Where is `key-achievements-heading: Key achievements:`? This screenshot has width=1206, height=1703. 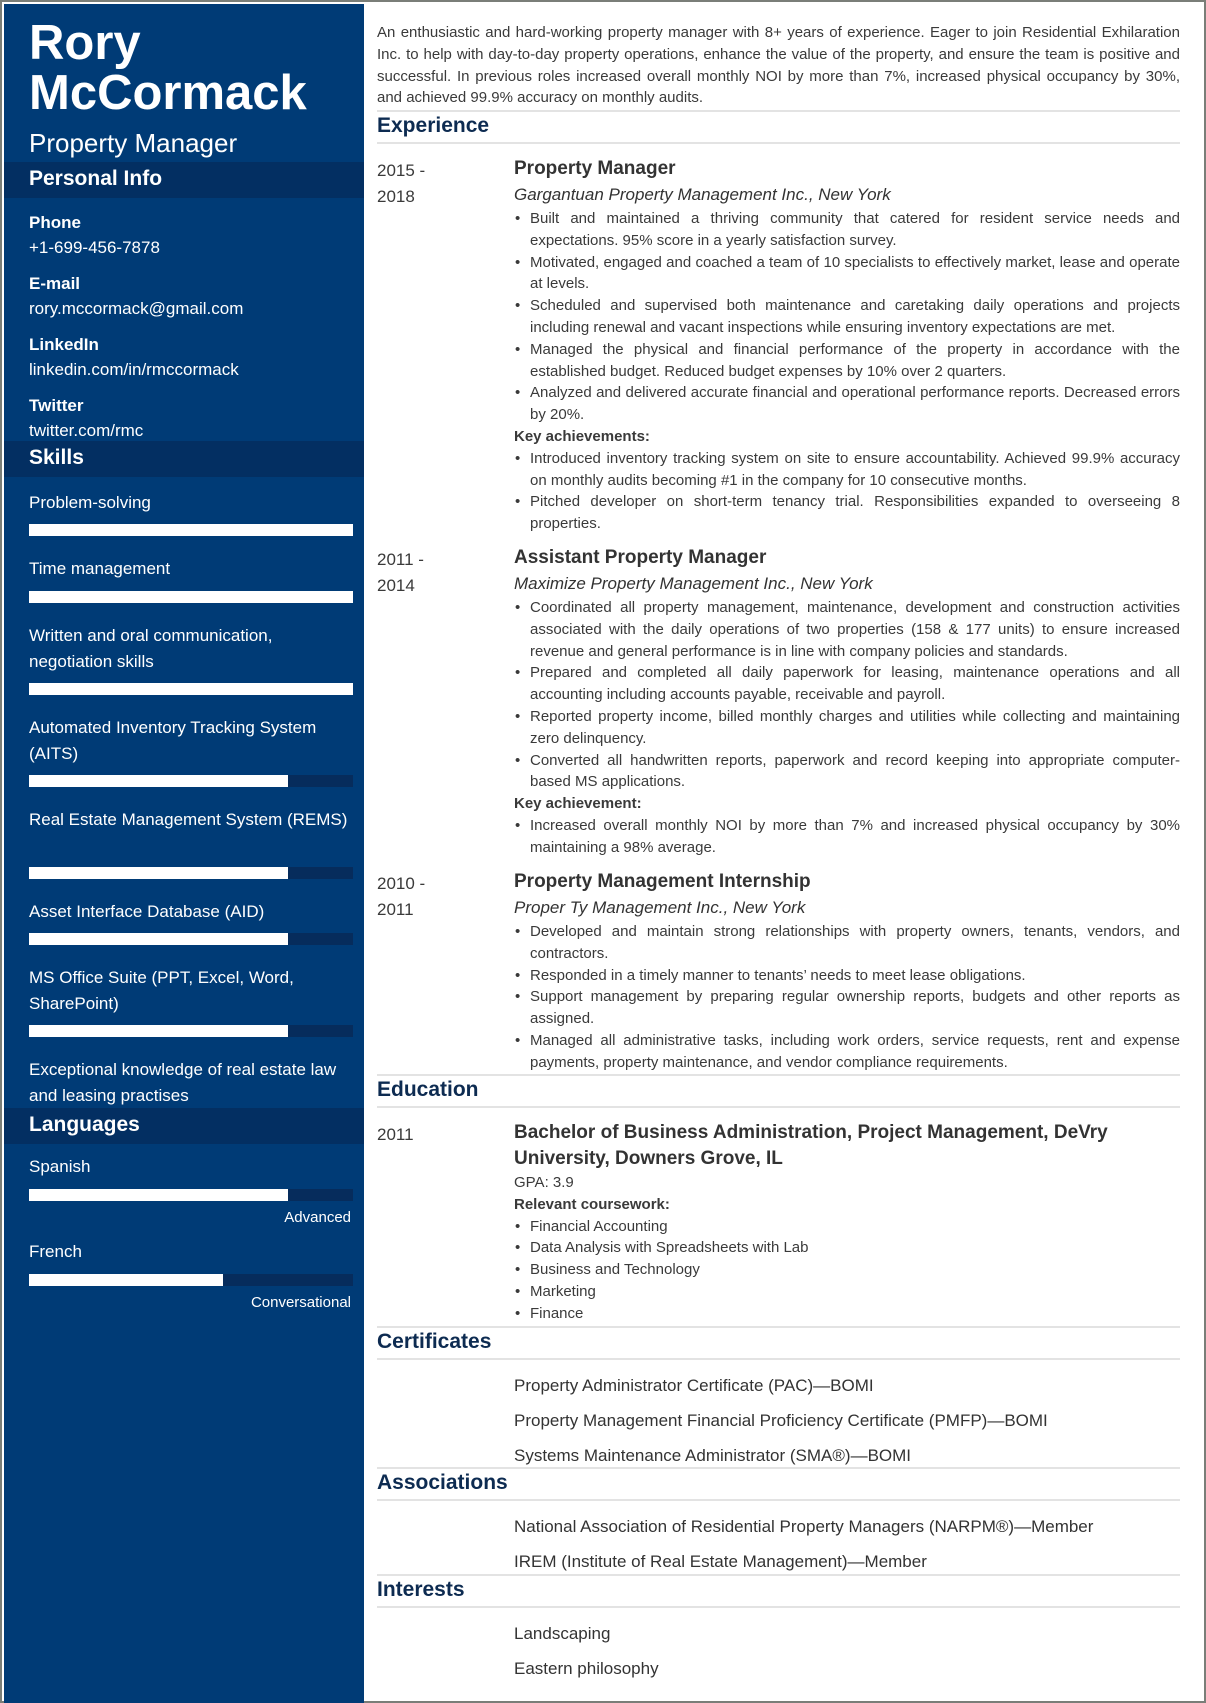 key-achievements-heading: Key achievements: is located at coordinates (582, 436).